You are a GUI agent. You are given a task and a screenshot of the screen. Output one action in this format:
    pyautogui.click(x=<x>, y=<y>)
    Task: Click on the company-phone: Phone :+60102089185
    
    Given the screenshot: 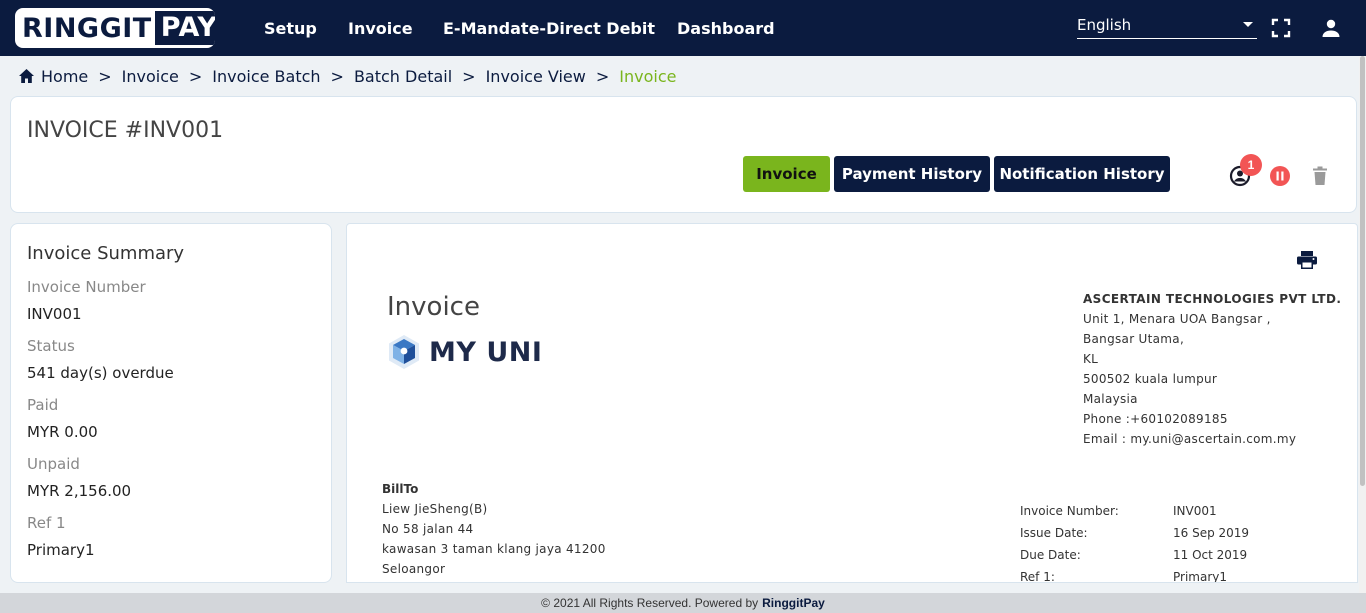 What is the action you would take?
    pyautogui.click(x=1155, y=419)
    